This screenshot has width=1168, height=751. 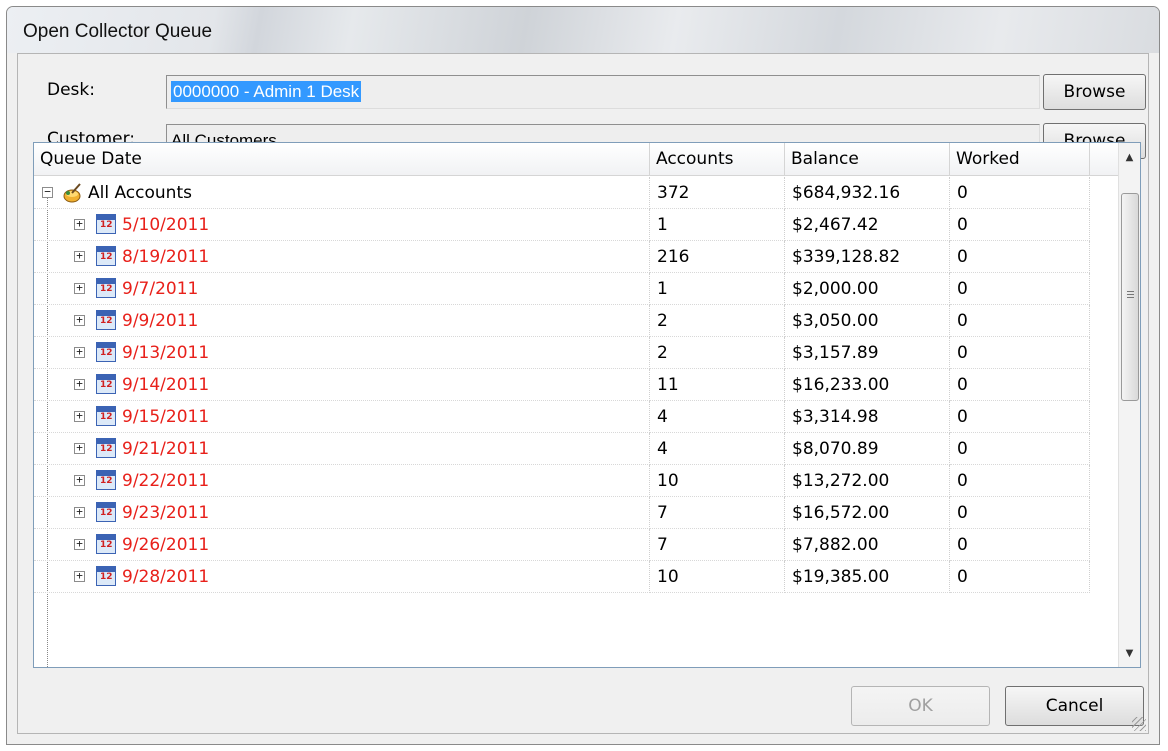 What do you see at coordinates (166, 481) in the screenshot?
I see `queue-date-label: 9/22/2011` at bounding box center [166, 481].